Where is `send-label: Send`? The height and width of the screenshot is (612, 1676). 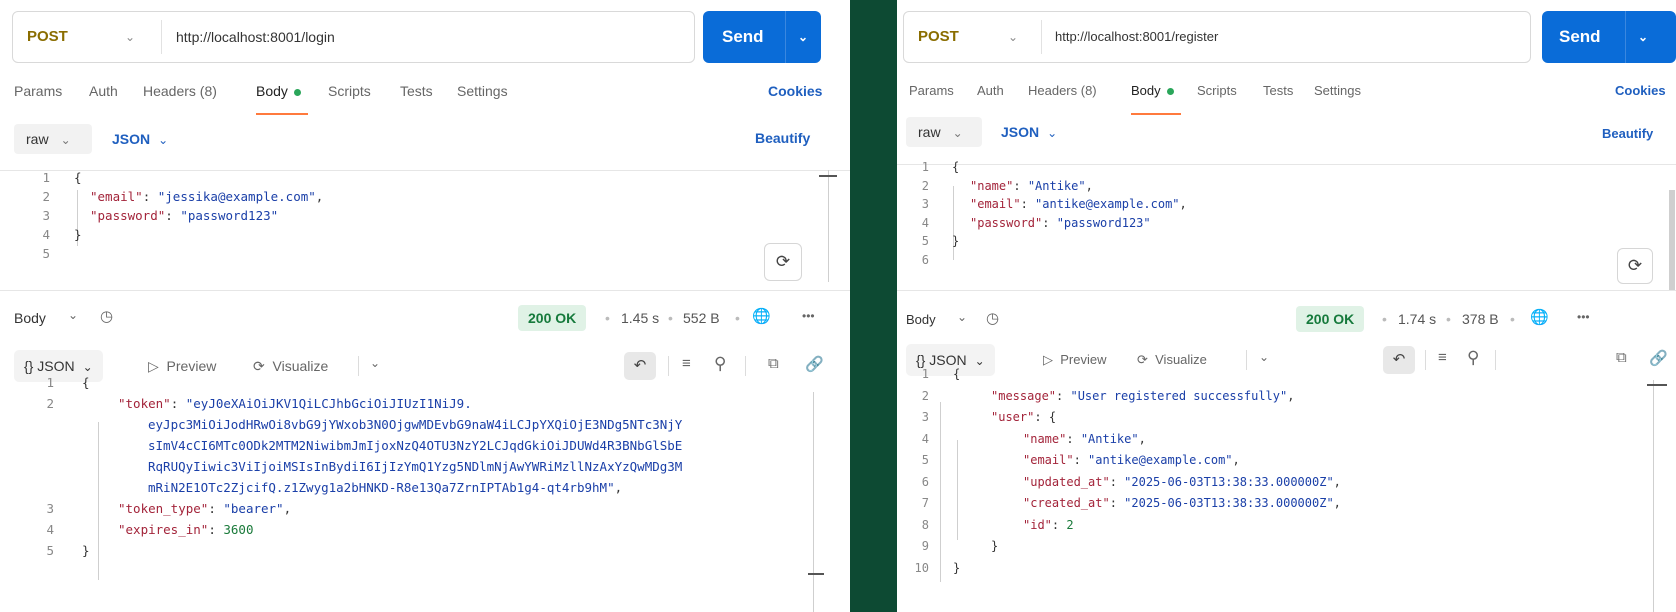 send-label: Send is located at coordinates (1580, 36).